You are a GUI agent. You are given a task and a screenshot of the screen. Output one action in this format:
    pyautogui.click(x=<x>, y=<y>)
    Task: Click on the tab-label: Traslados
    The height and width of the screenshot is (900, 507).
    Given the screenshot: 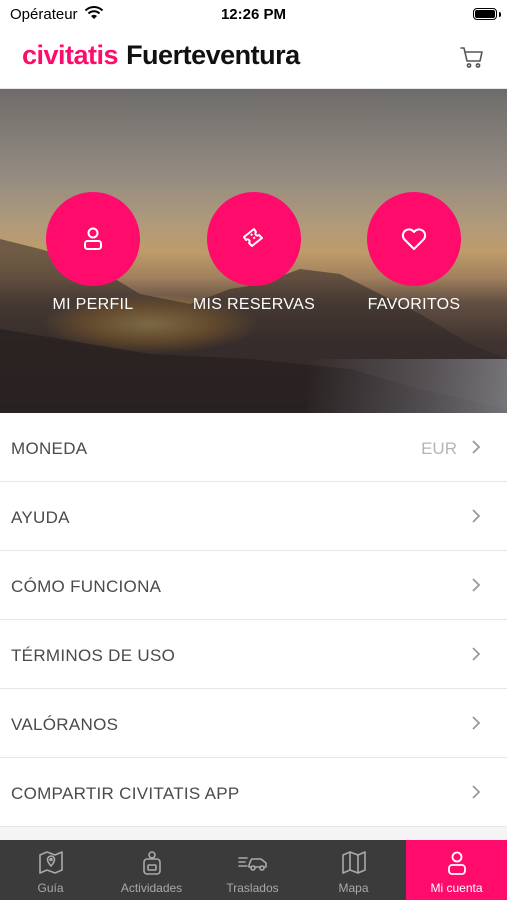 What is the action you would take?
    pyautogui.click(x=252, y=888)
    